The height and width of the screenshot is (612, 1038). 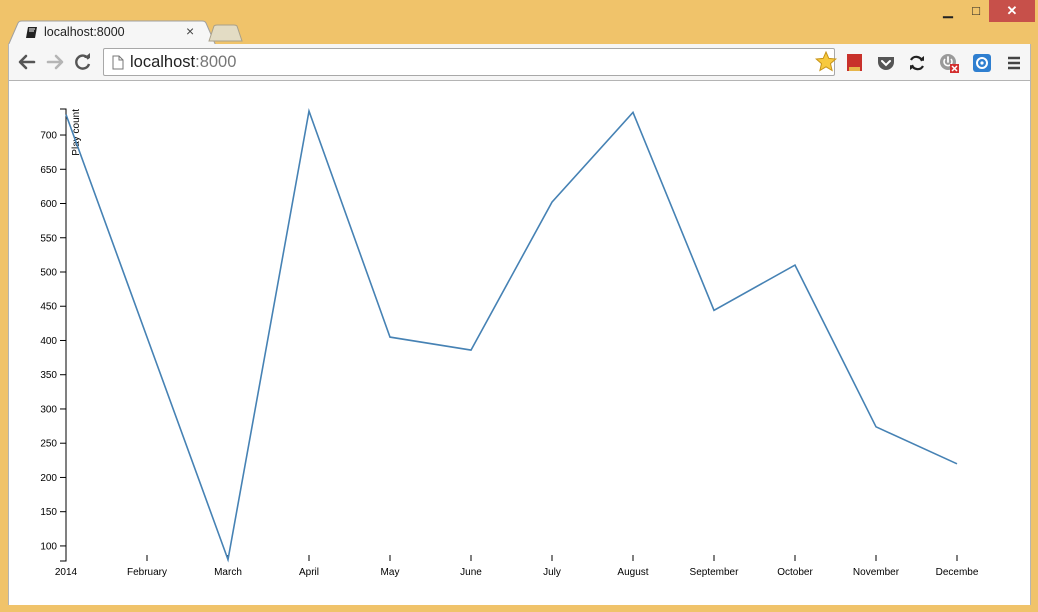 What do you see at coordinates (948, 11) in the screenshot?
I see `minimize-button: ▁` at bounding box center [948, 11].